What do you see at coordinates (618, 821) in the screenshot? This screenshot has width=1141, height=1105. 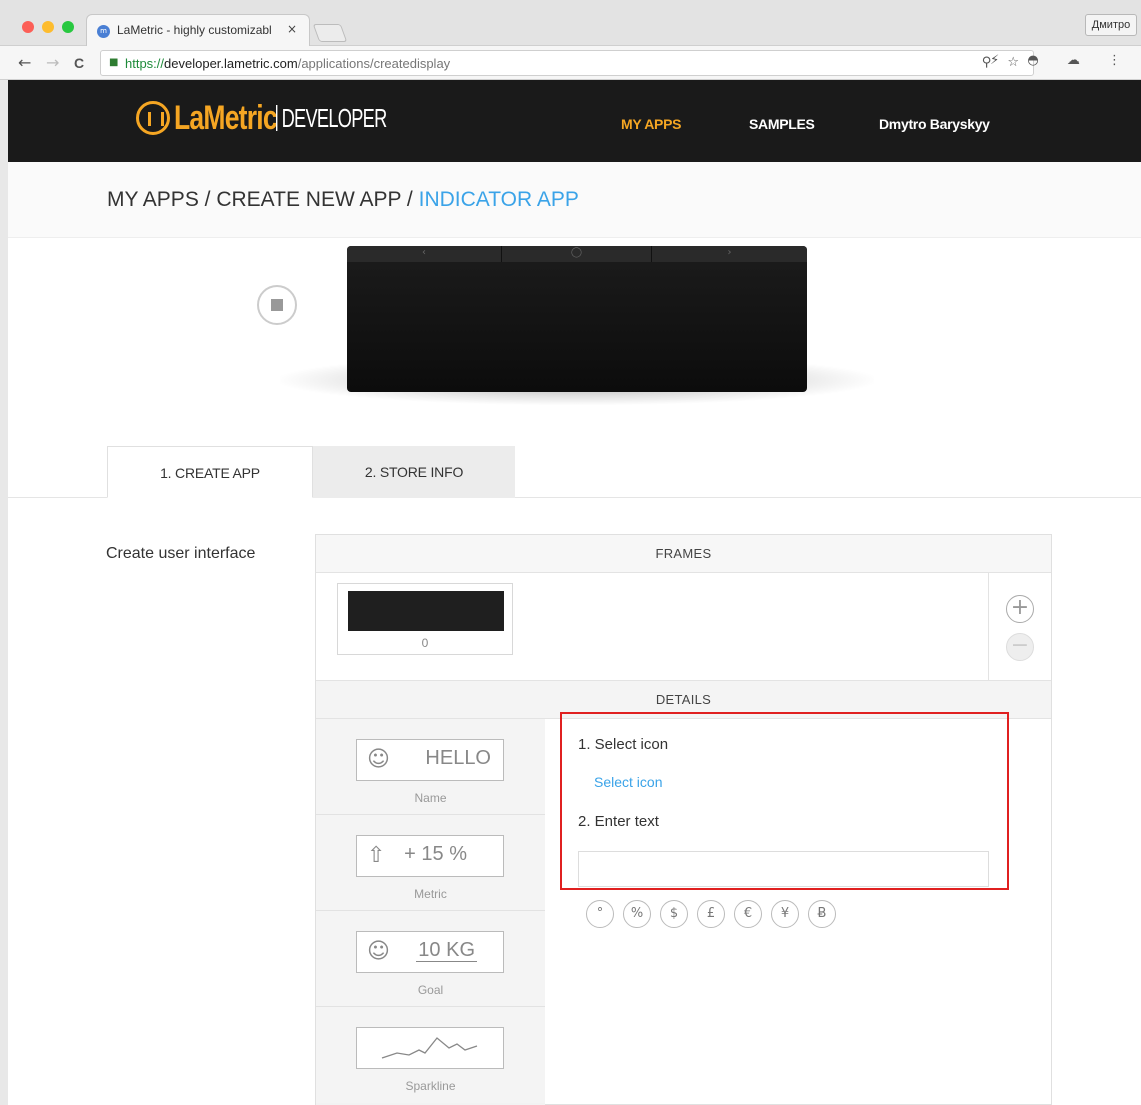 I see `enter-text-label: 2. Enter text` at bounding box center [618, 821].